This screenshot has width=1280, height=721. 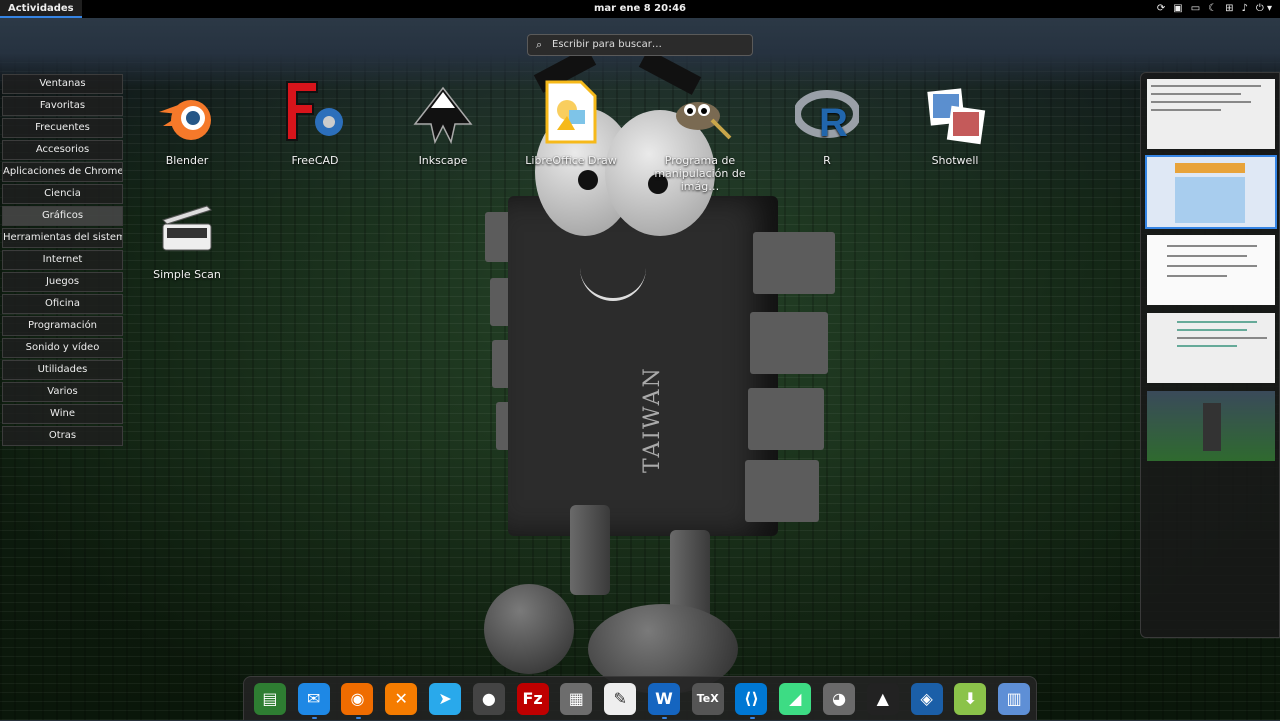 I want to click on filezilla-icon: Fz, so click(x=532, y=698).